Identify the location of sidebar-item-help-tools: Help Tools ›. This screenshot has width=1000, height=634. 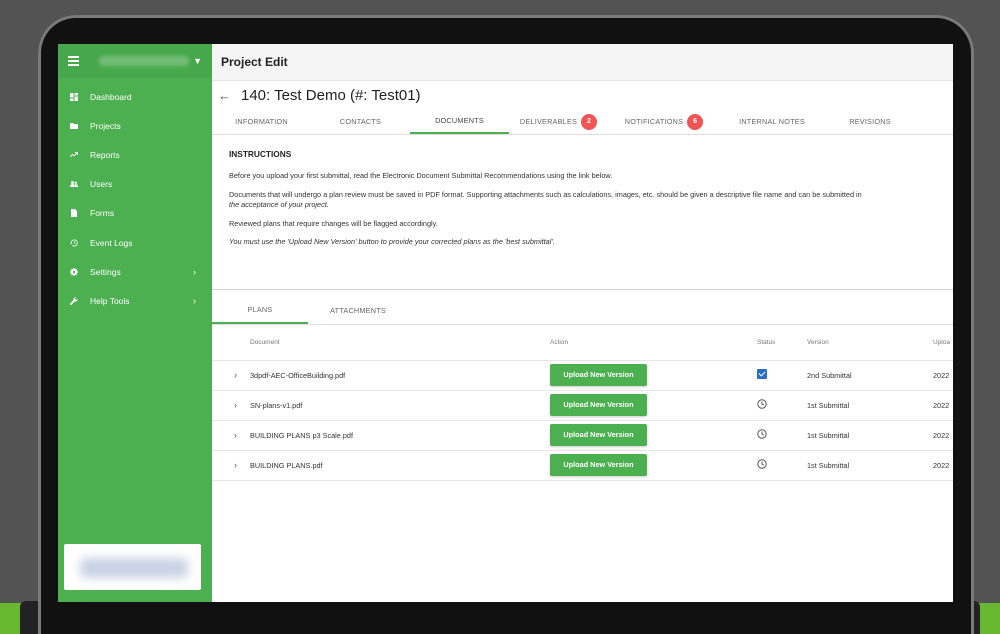
(135, 300).